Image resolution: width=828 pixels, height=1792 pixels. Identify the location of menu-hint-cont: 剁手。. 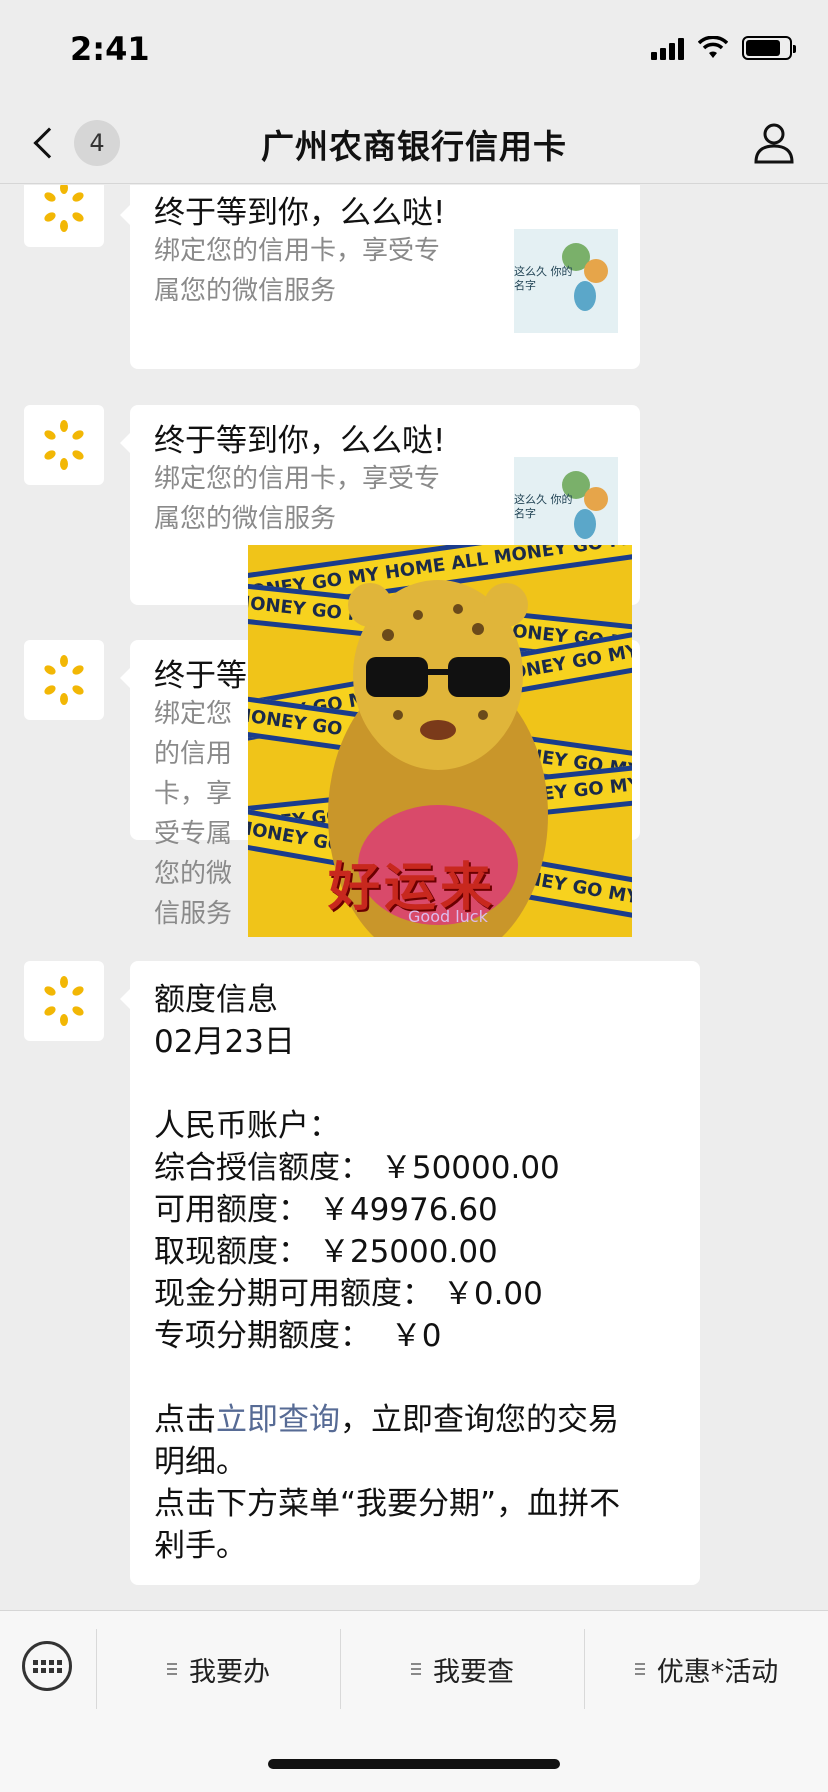
(200, 1546).